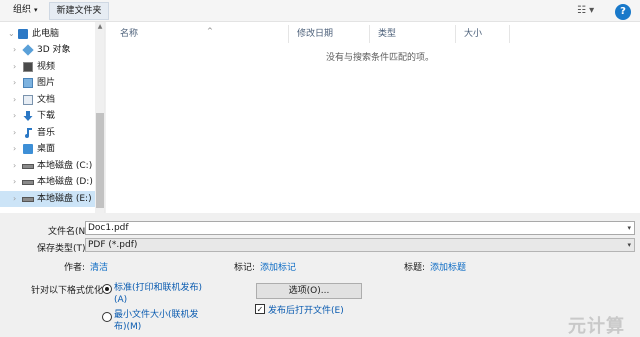 The image size is (640, 337). I want to click on author-value: 清洁, so click(99, 266).